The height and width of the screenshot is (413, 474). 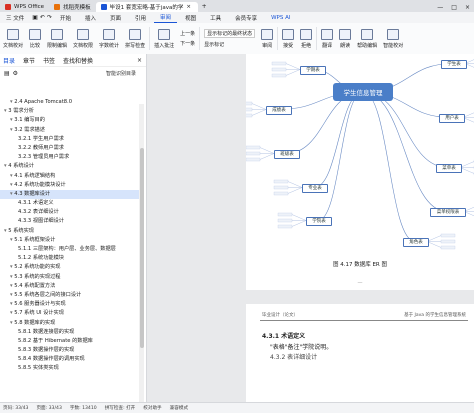 I want to click on word-count-button: 字数统计, so click(x=109, y=38).